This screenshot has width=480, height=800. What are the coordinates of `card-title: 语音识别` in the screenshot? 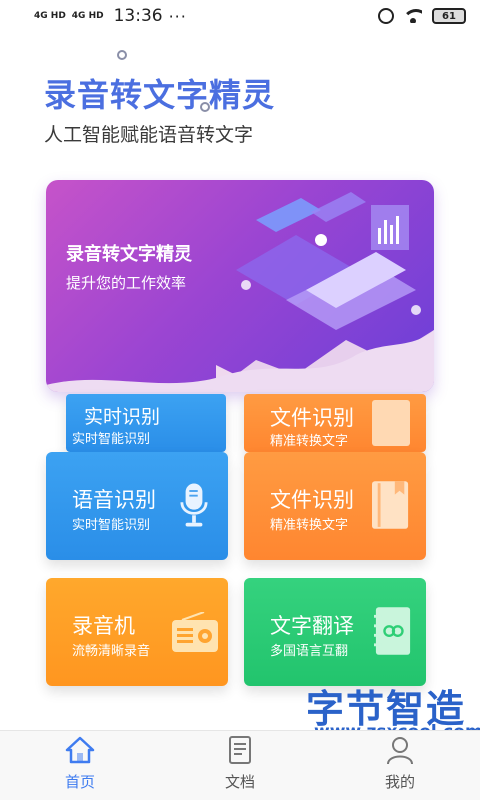 It's located at (114, 500).